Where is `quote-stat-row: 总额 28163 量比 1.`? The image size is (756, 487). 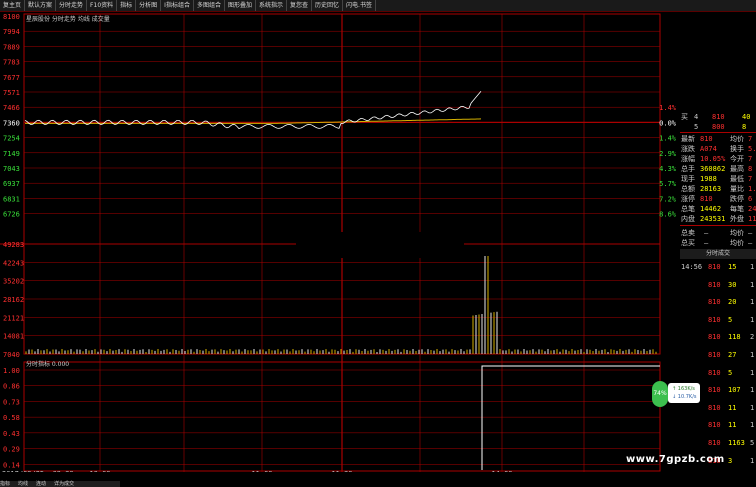 quote-stat-row: 总额 28163 量比 1. is located at coordinates (718, 189).